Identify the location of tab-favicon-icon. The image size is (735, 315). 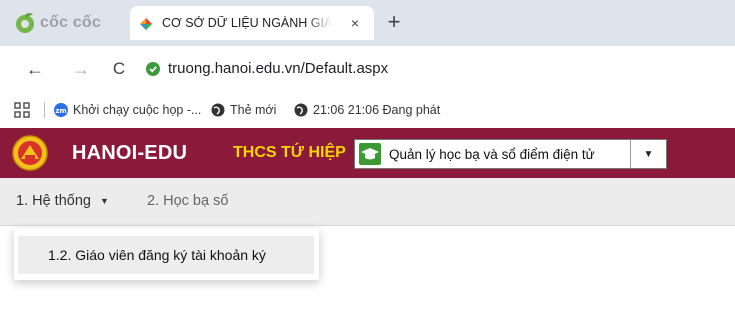
(146, 23).